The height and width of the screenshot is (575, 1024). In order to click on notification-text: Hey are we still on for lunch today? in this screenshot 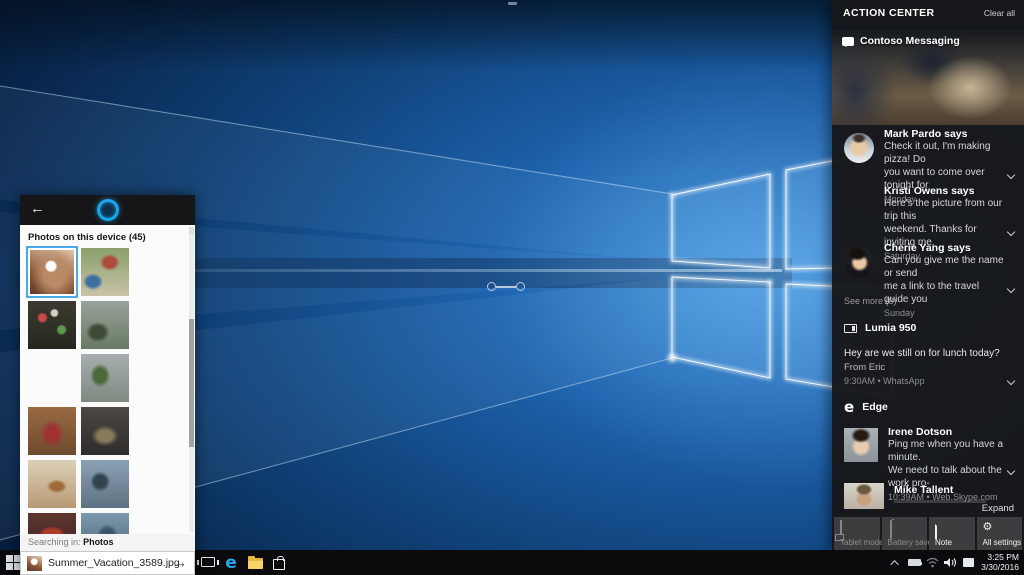, I will do `click(922, 353)`.